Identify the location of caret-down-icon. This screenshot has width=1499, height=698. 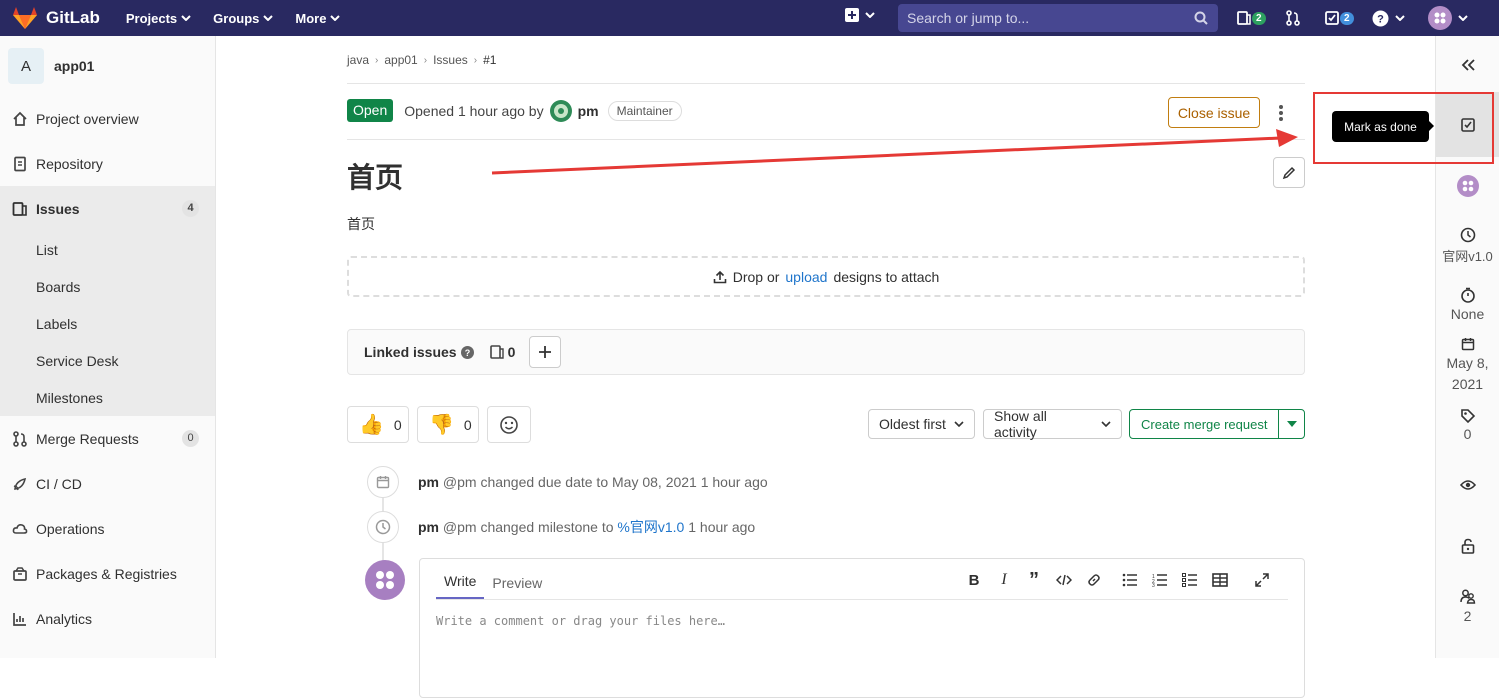
(1291, 424).